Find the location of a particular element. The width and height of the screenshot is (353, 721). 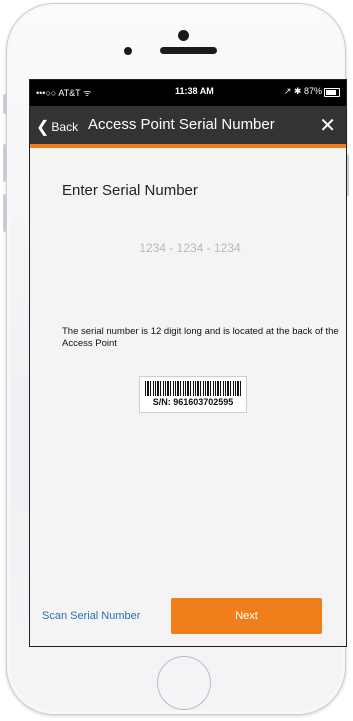

page-title: Access Point Serial Number is located at coordinates (181, 124).